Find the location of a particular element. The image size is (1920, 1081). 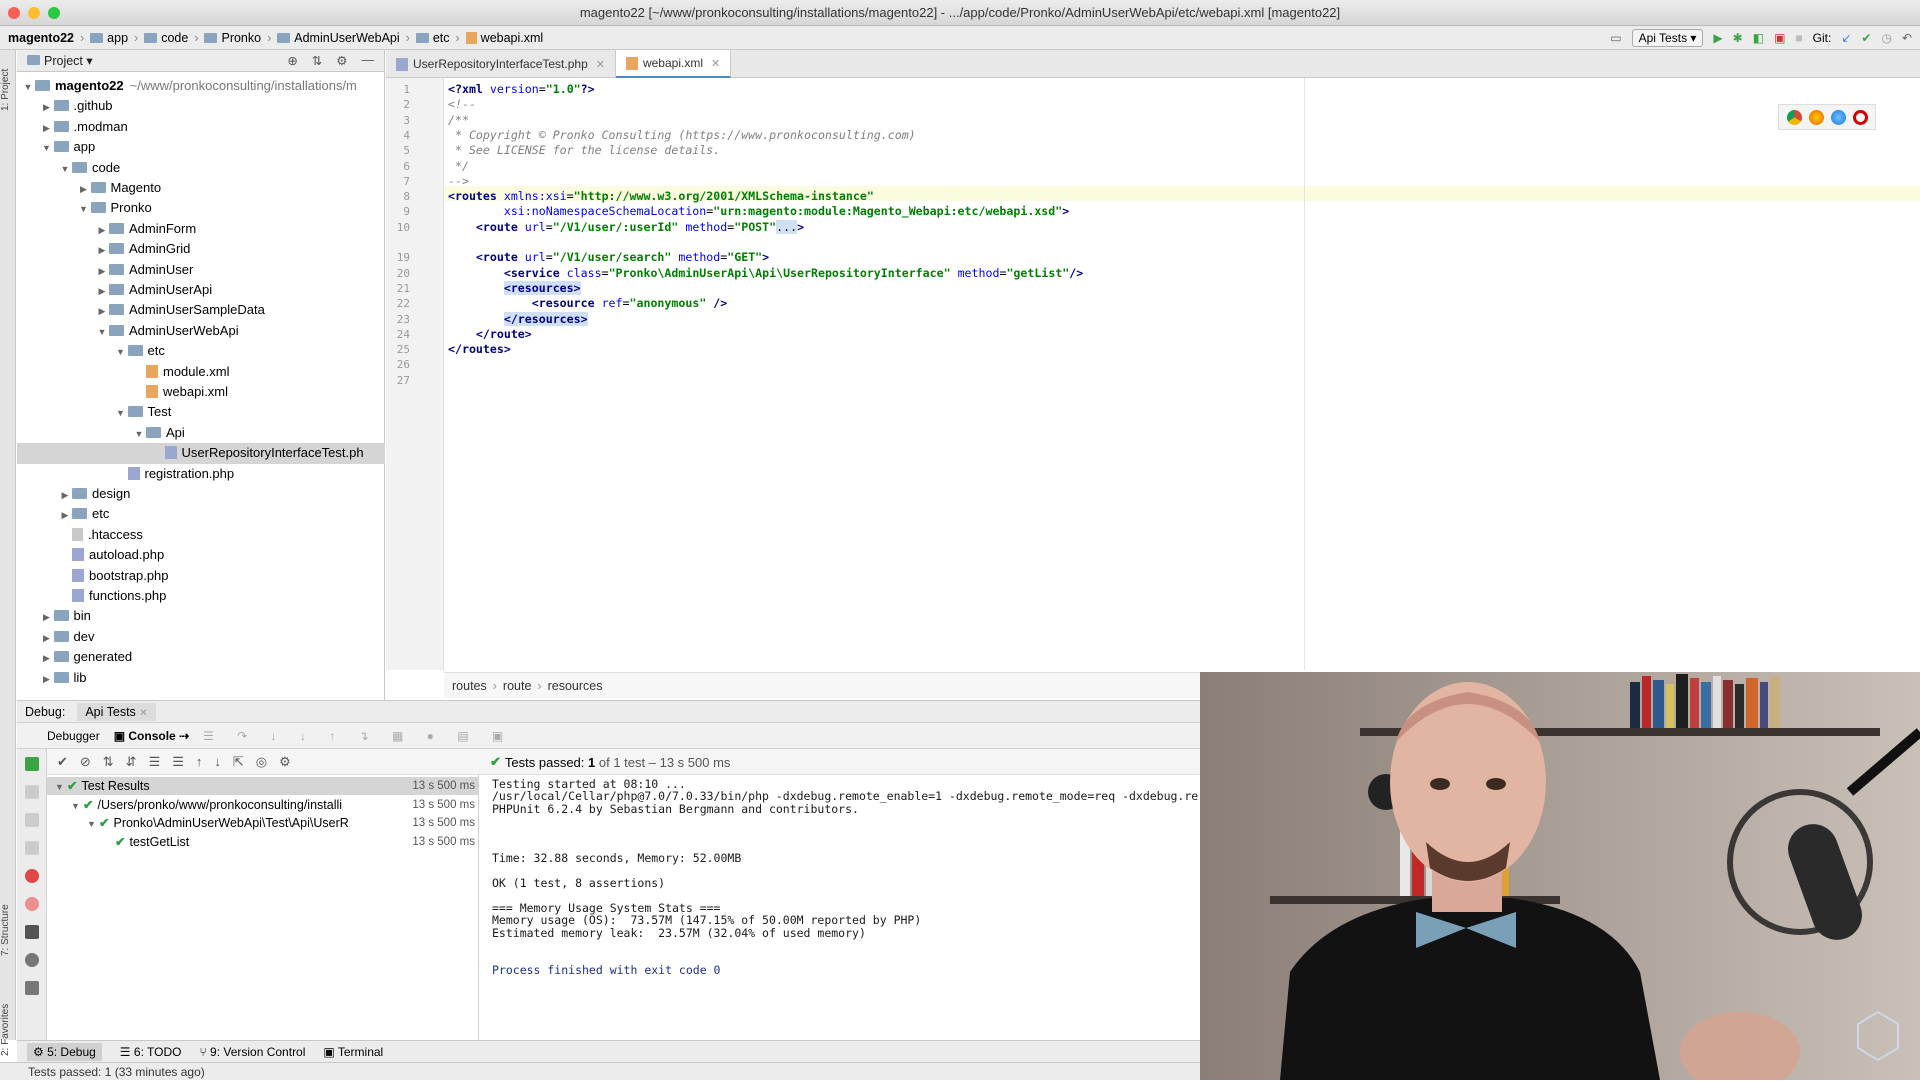

test-result-row: ▼ ✔ Test Results 13 s 500 ms is located at coordinates (263, 786).